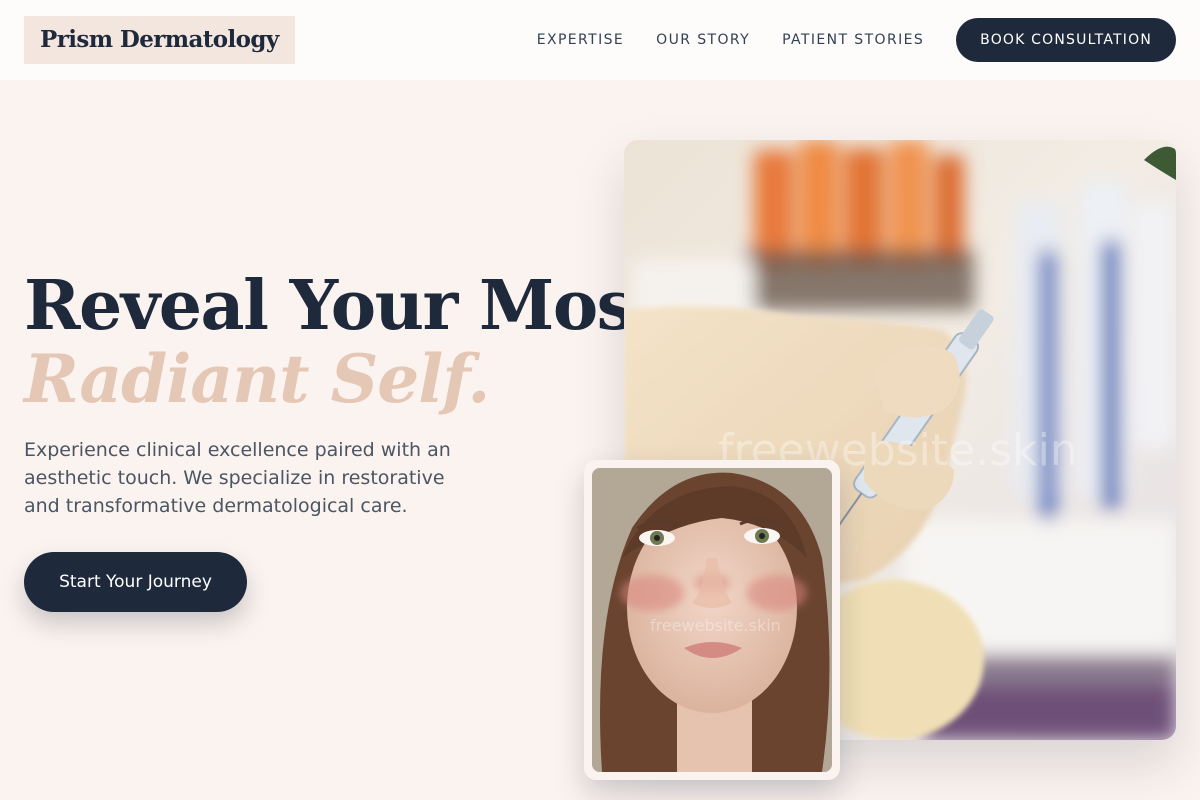 The height and width of the screenshot is (800, 1200). Describe the element at coordinates (580, 40) in the screenshot. I see `nav-link-expertise: EXPERTISE` at that location.